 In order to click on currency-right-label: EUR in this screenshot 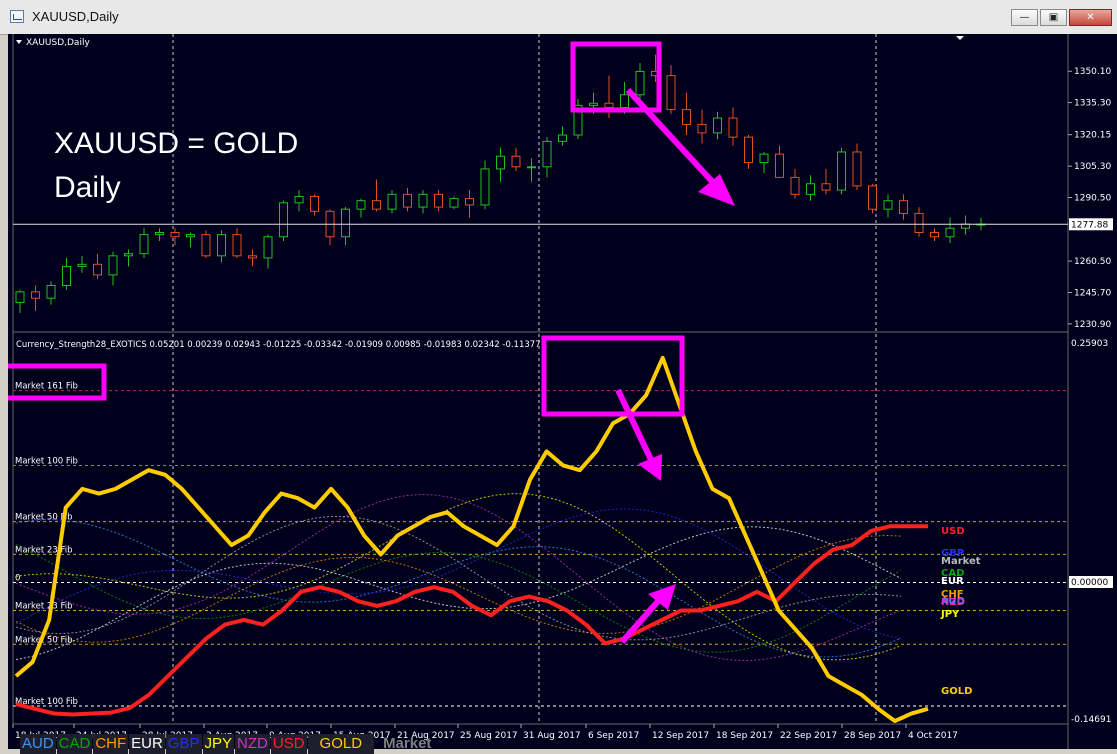, I will do `click(952, 581)`.